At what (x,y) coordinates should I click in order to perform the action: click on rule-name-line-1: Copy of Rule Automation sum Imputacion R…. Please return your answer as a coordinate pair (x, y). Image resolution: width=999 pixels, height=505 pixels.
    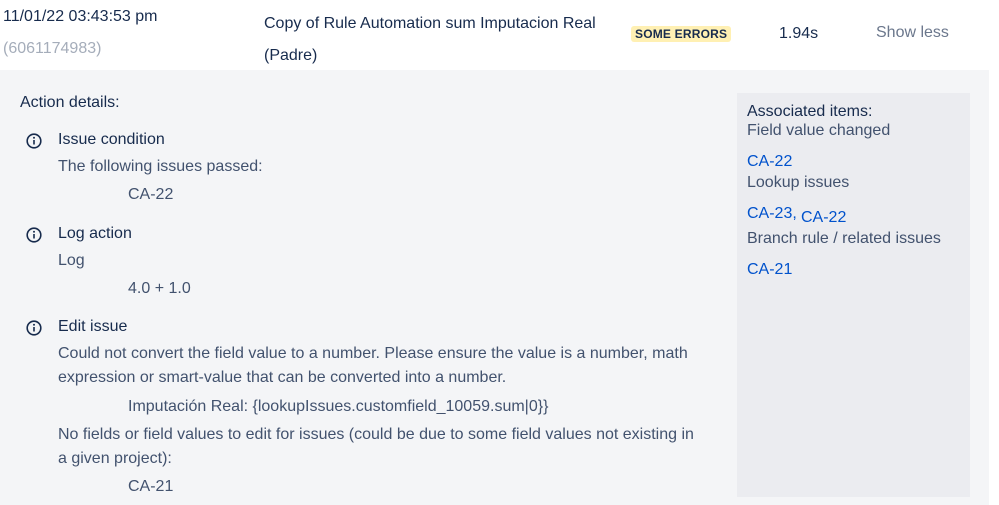
    Looking at the image, I should click on (430, 23).